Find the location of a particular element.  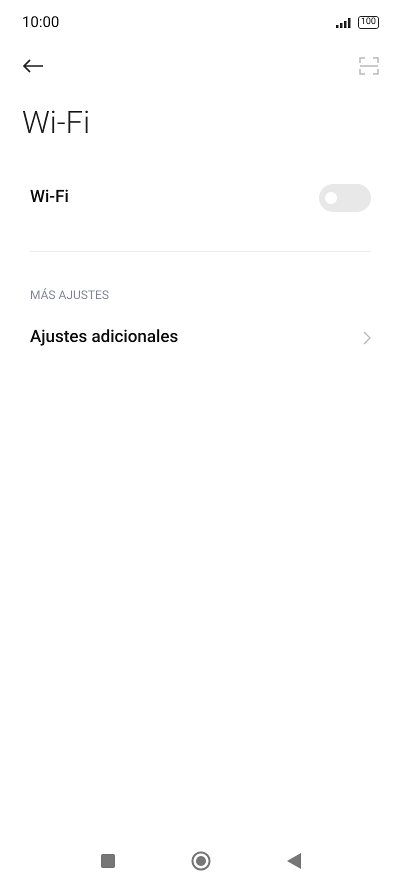

back-button is located at coordinates (293, 861).